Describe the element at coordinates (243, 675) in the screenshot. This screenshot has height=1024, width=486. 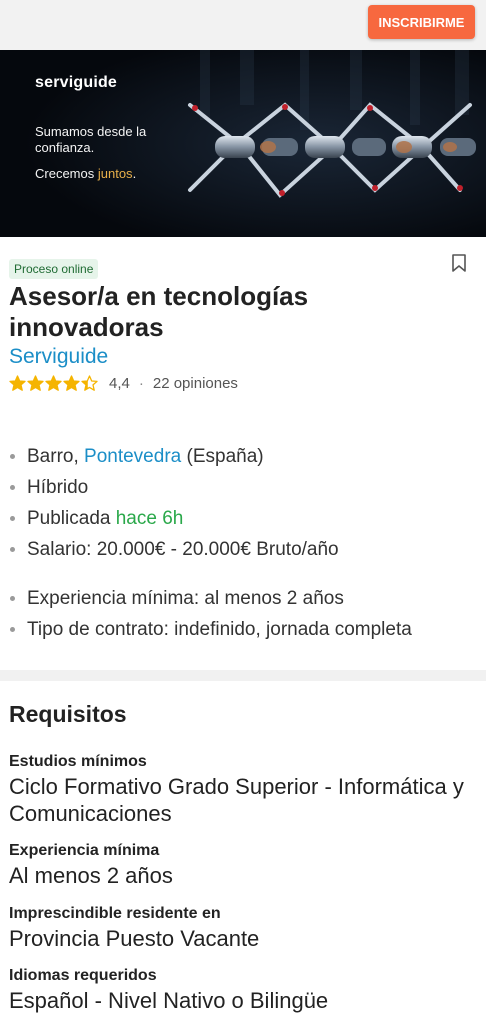
I see `section-divider` at that location.